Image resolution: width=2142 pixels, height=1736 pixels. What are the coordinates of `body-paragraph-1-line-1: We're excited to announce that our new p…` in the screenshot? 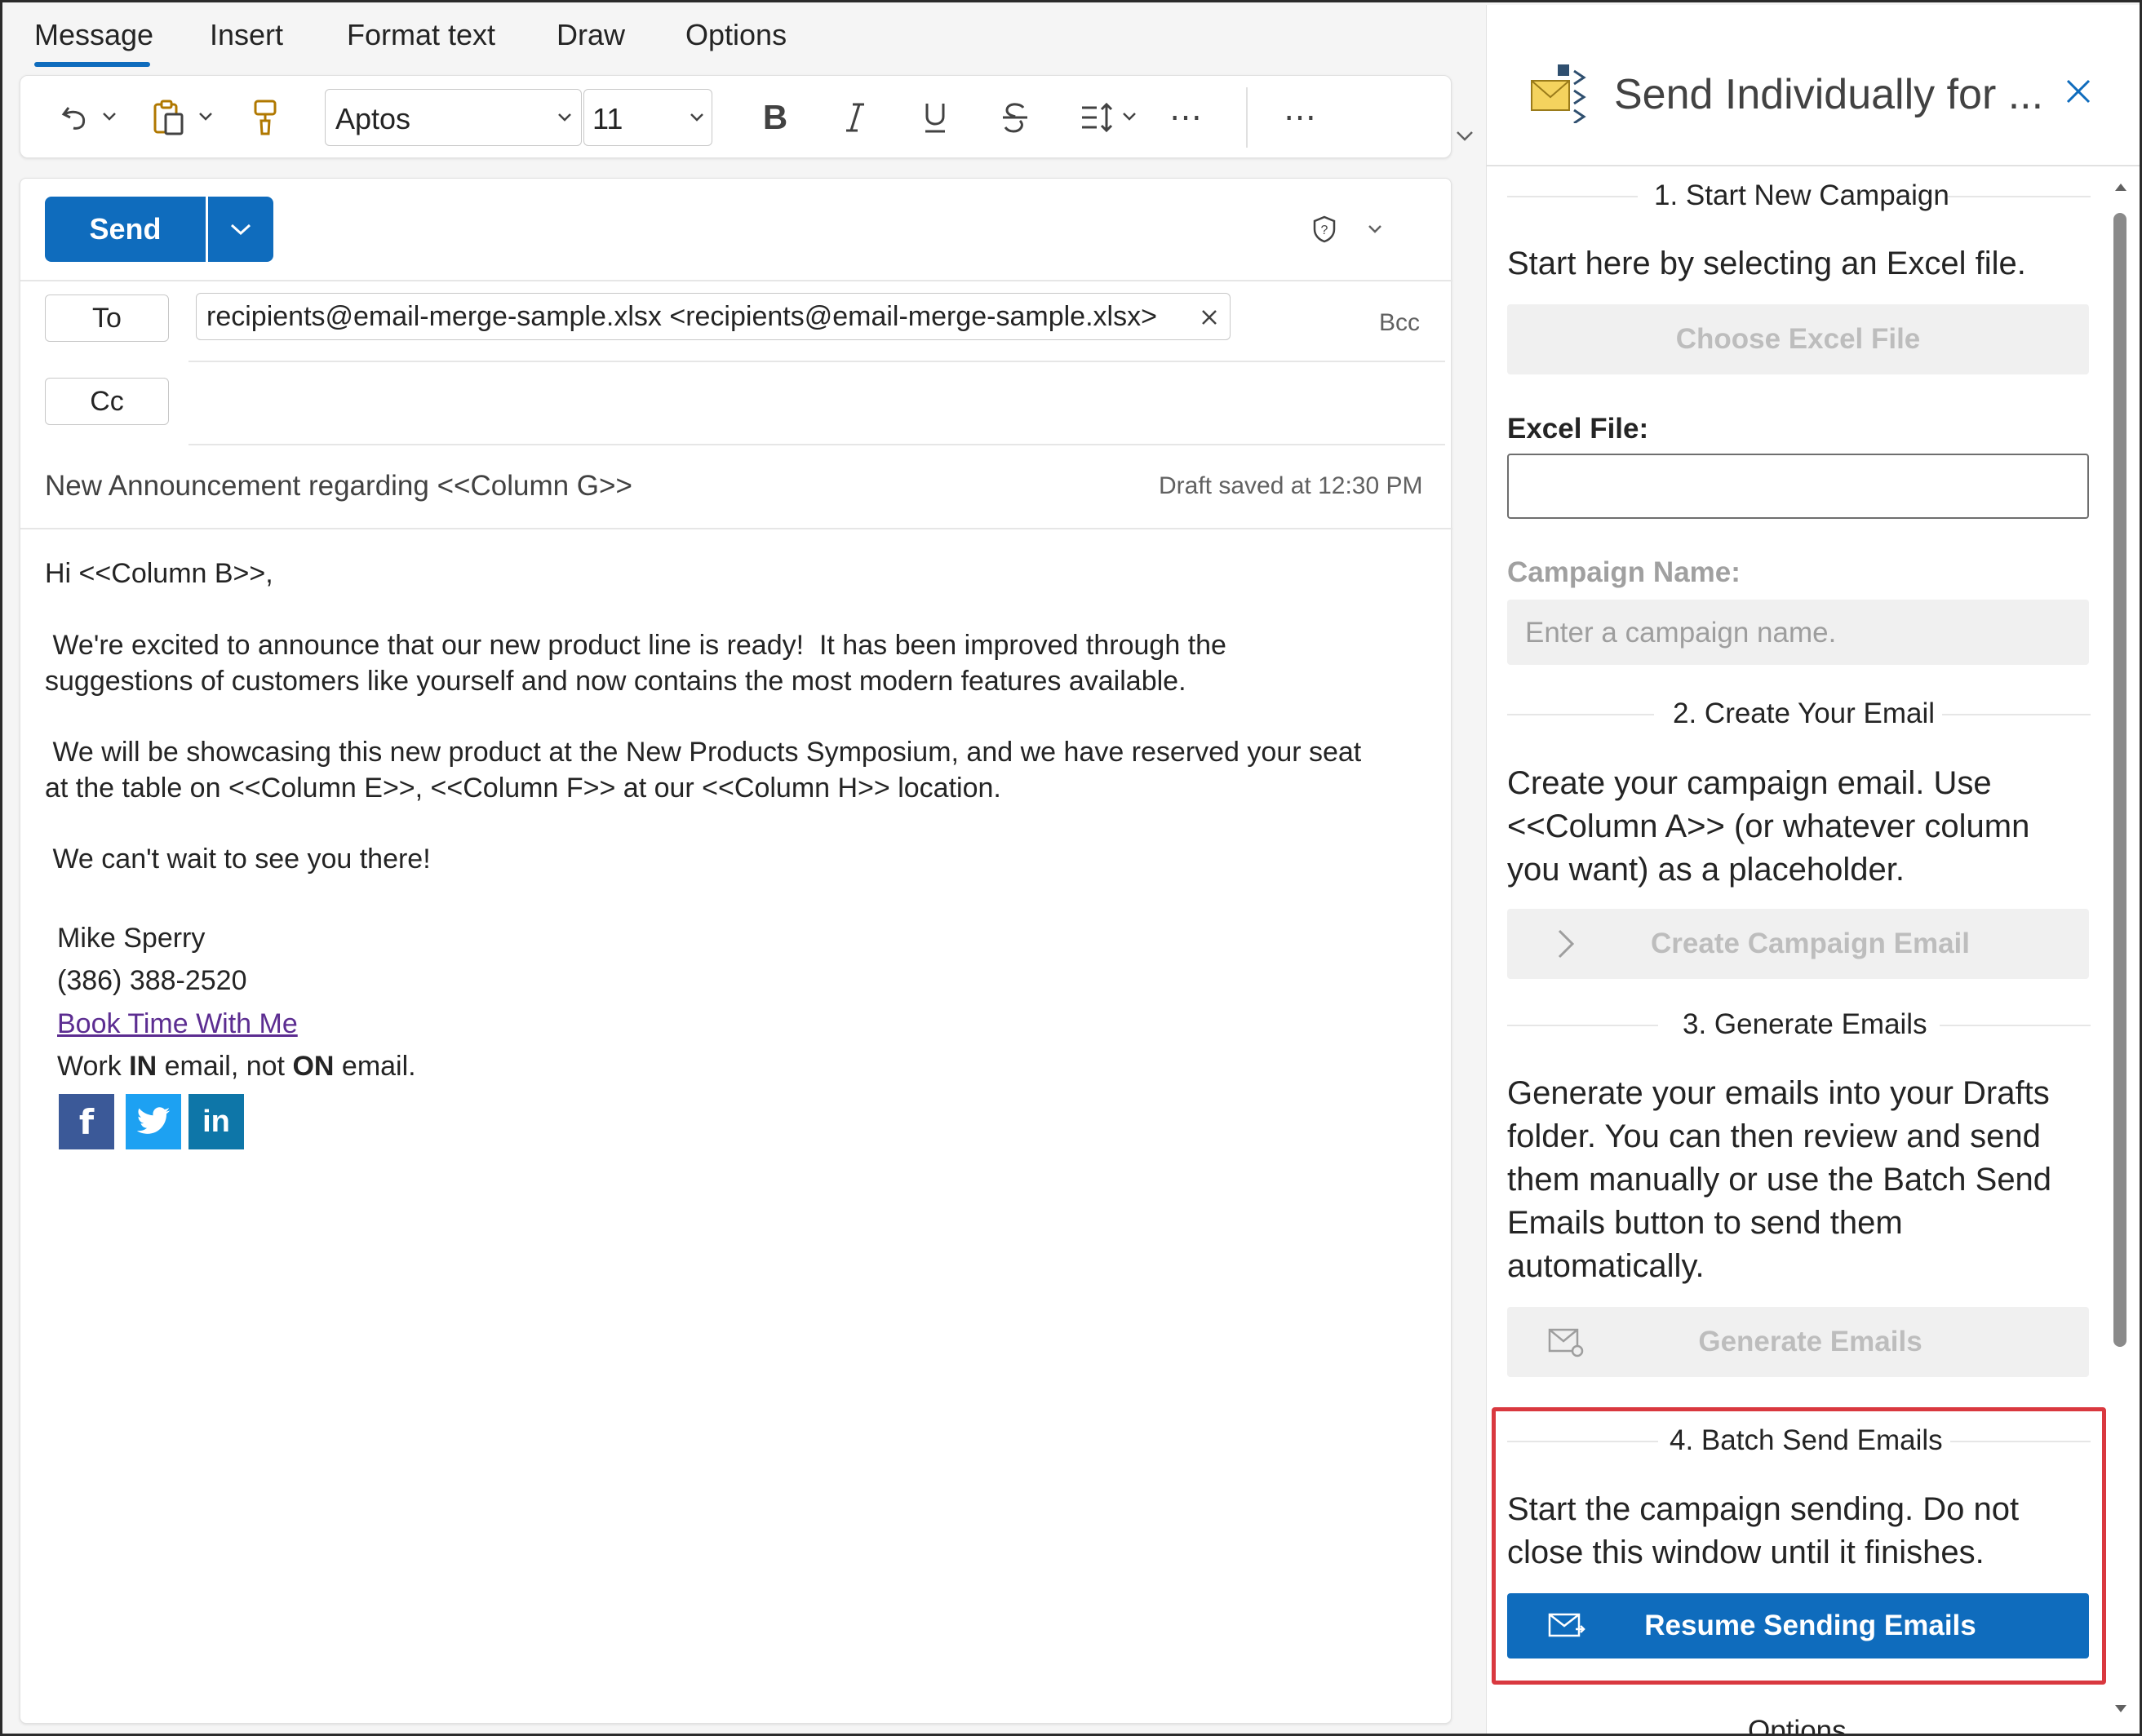 It's located at (635, 645).